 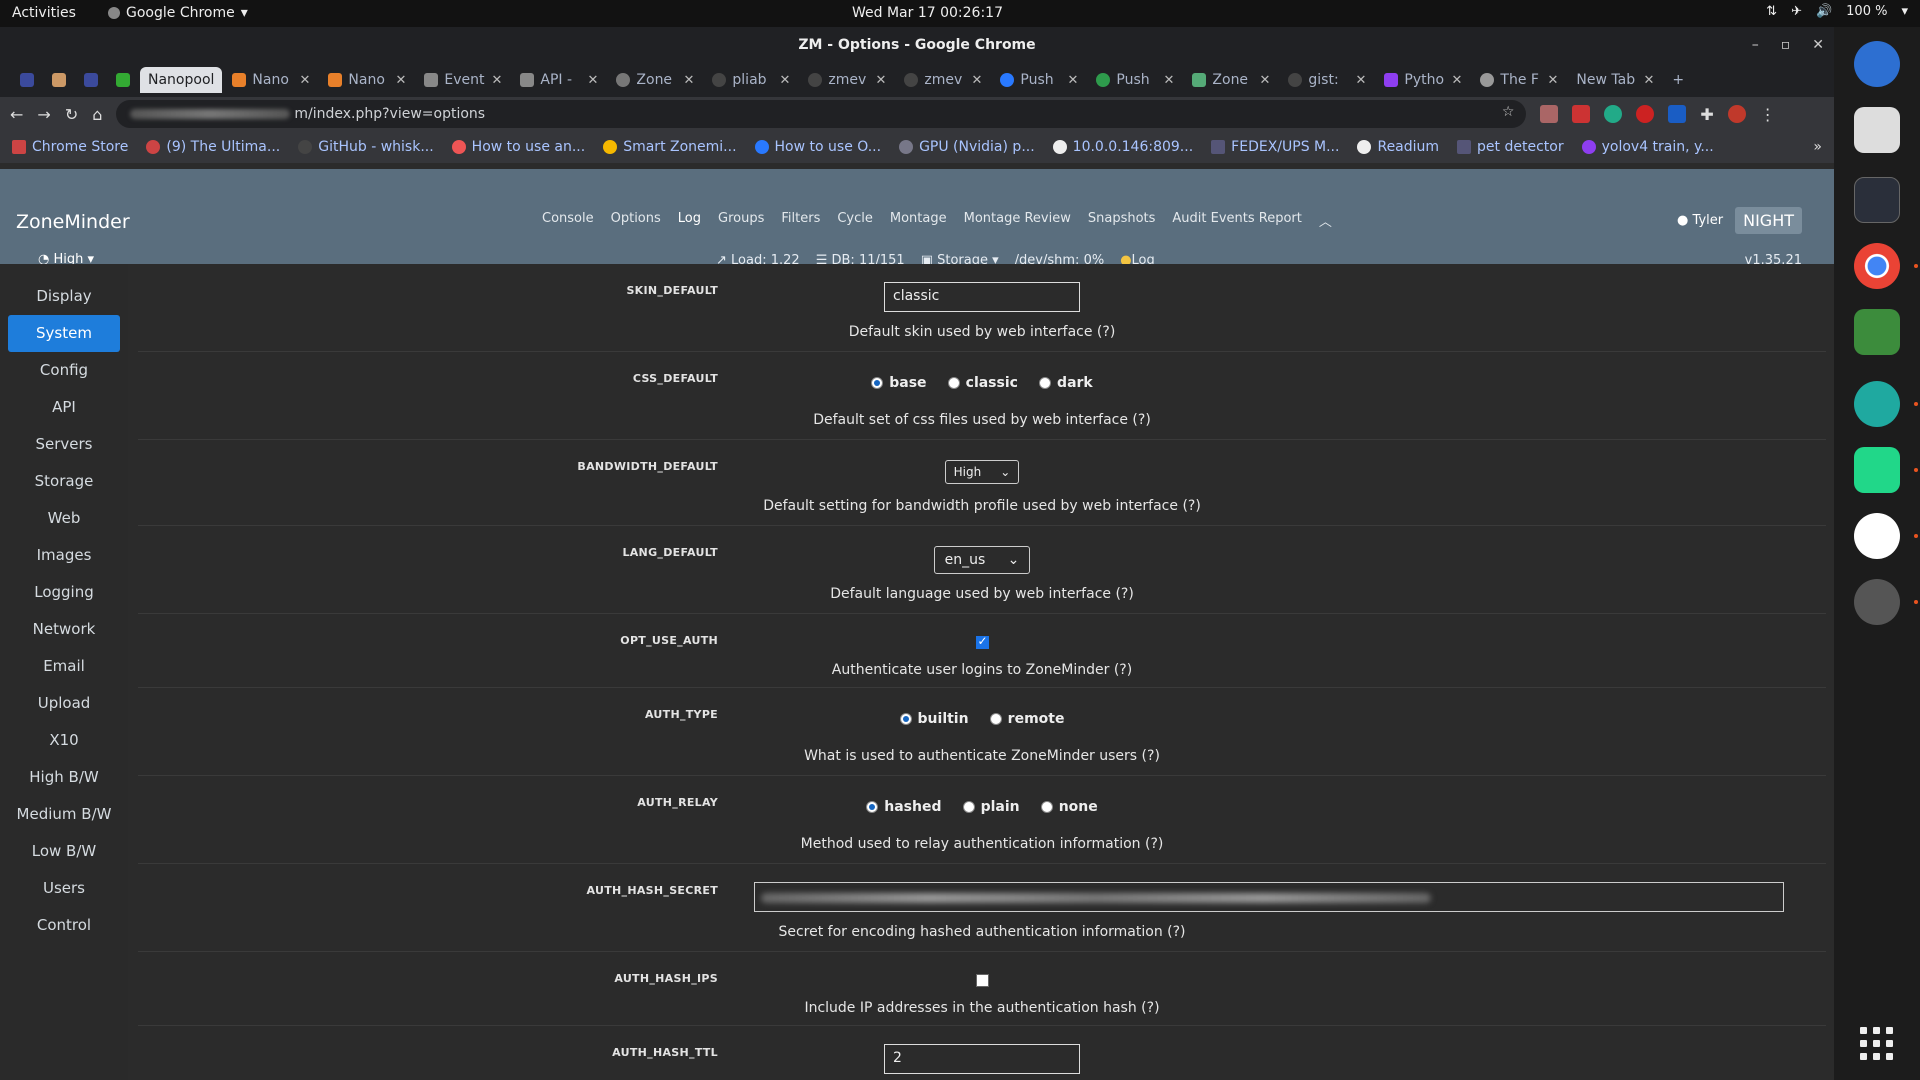 I want to click on sidebar-item-network: Network, so click(x=64, y=629).